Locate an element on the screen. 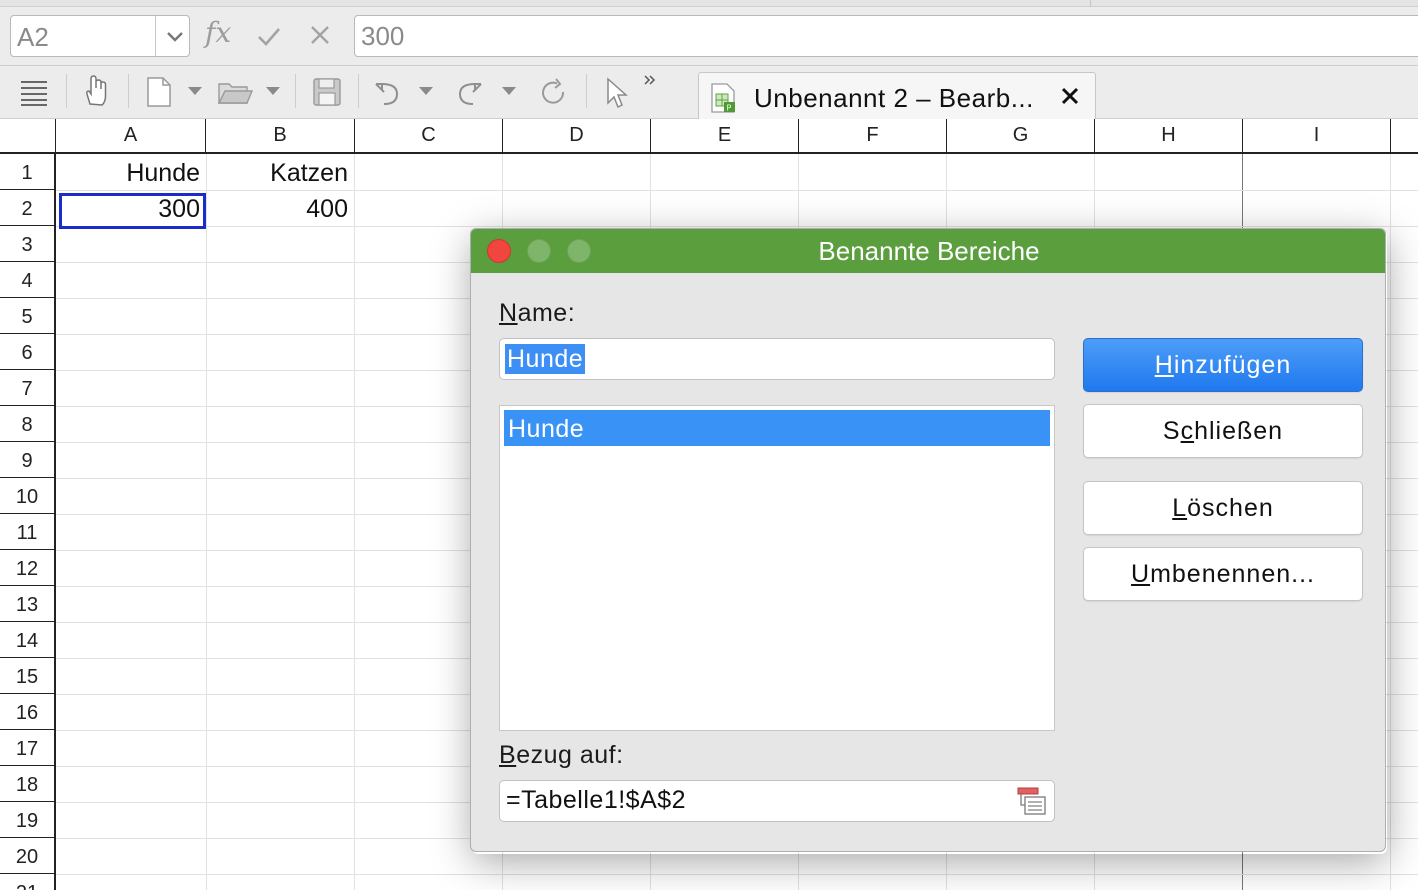  row-header-10: 10 is located at coordinates (27, 496).